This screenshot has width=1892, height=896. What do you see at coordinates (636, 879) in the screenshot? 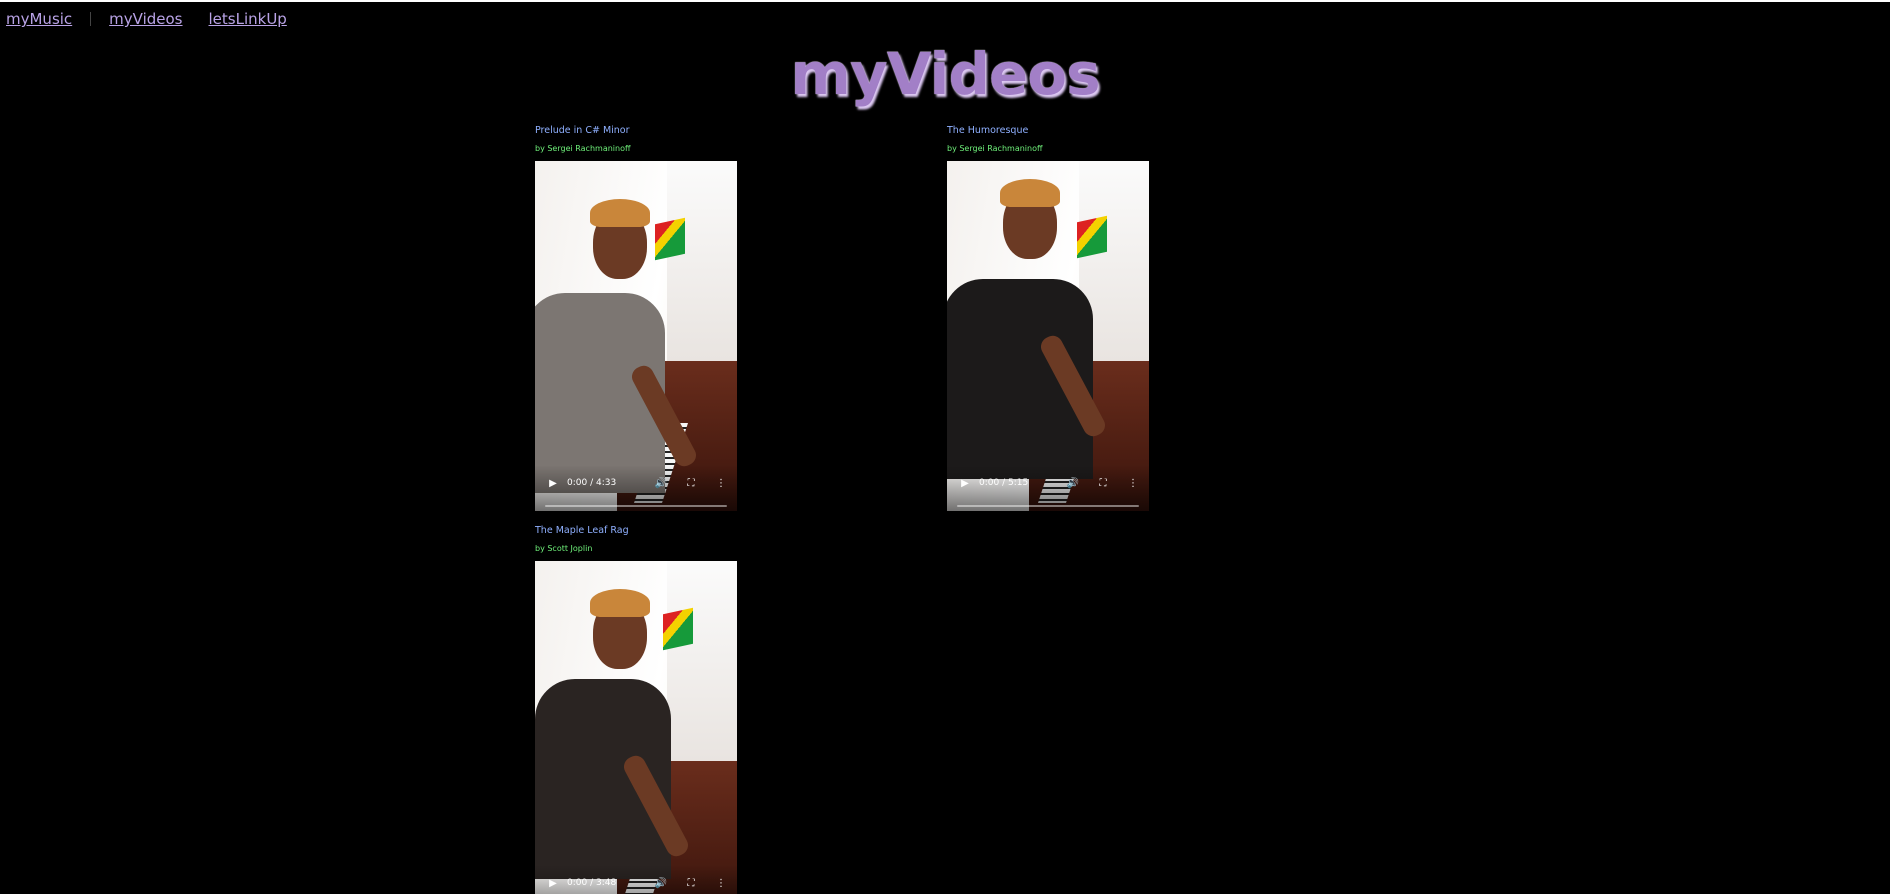
I see `video-controls: ▶ 0:00 / 3:48 🔊 ⛶ ⋮` at bounding box center [636, 879].